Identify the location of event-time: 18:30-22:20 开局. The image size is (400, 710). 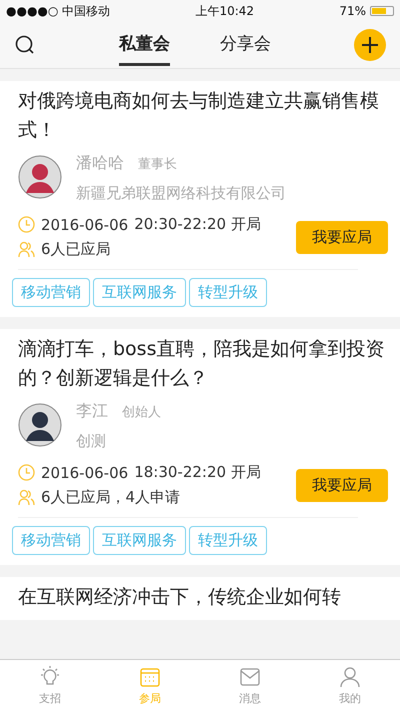
(197, 472).